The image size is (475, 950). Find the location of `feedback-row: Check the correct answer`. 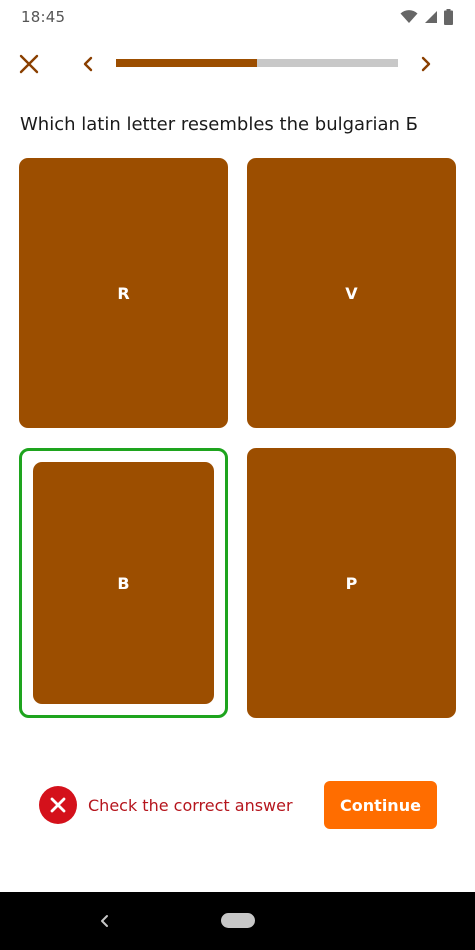

feedback-row: Check the correct answer is located at coordinates (166, 805).